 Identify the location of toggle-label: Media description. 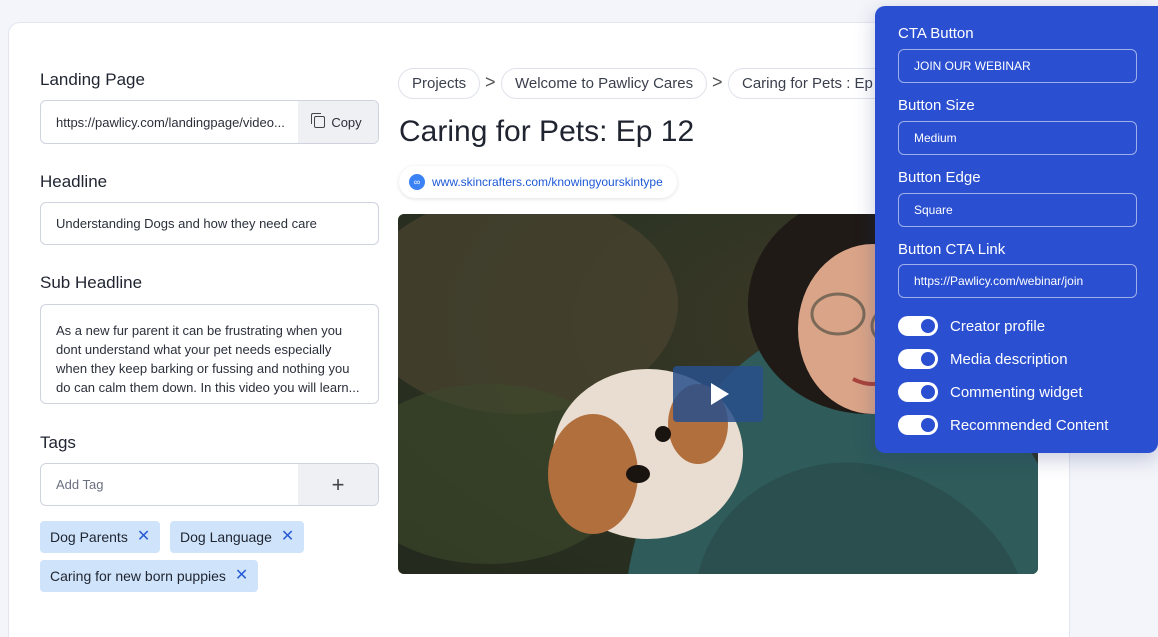
(1009, 359).